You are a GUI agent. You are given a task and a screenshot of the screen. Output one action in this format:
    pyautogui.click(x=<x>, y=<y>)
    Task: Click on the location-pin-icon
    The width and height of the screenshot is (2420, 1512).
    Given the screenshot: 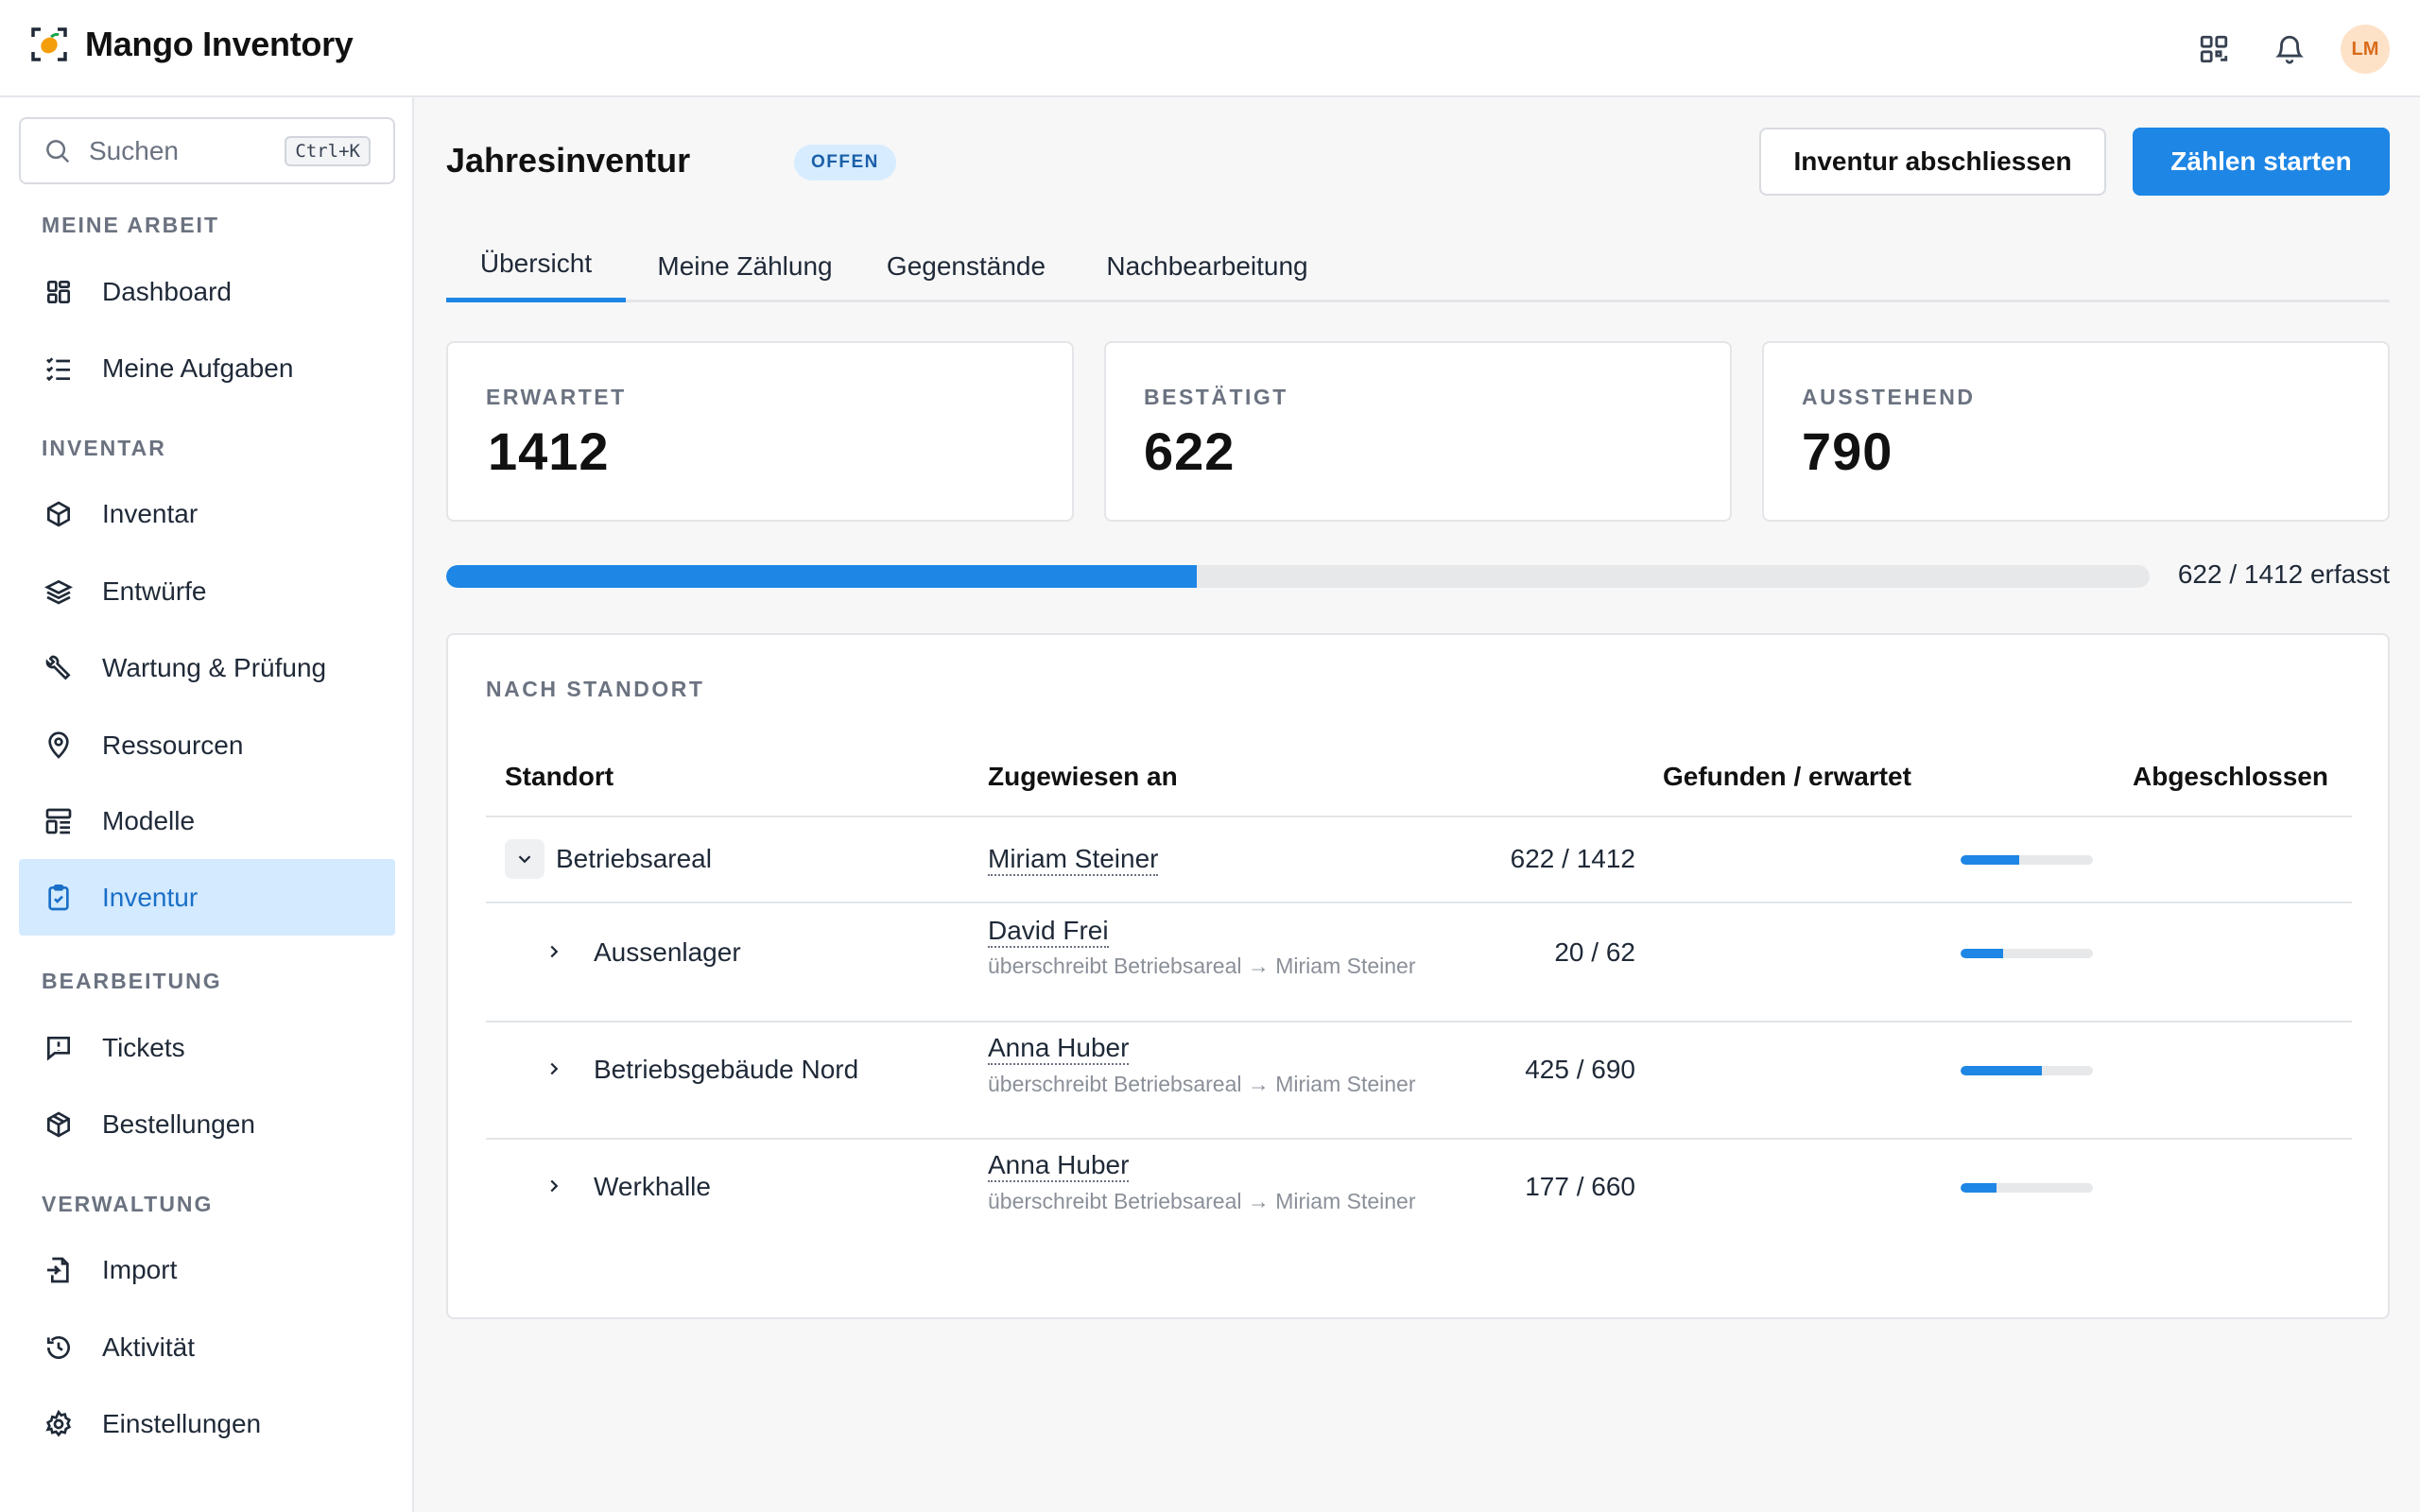 What is the action you would take?
    pyautogui.click(x=59, y=746)
    